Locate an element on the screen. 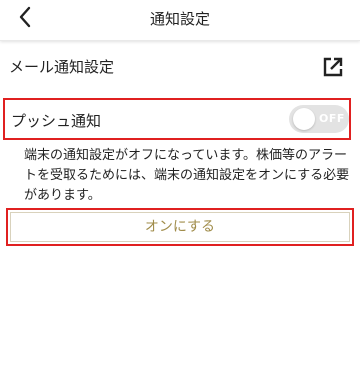 The height and width of the screenshot is (386, 360). push-notification-row: プッシュ通知 OFF is located at coordinates (177, 119).